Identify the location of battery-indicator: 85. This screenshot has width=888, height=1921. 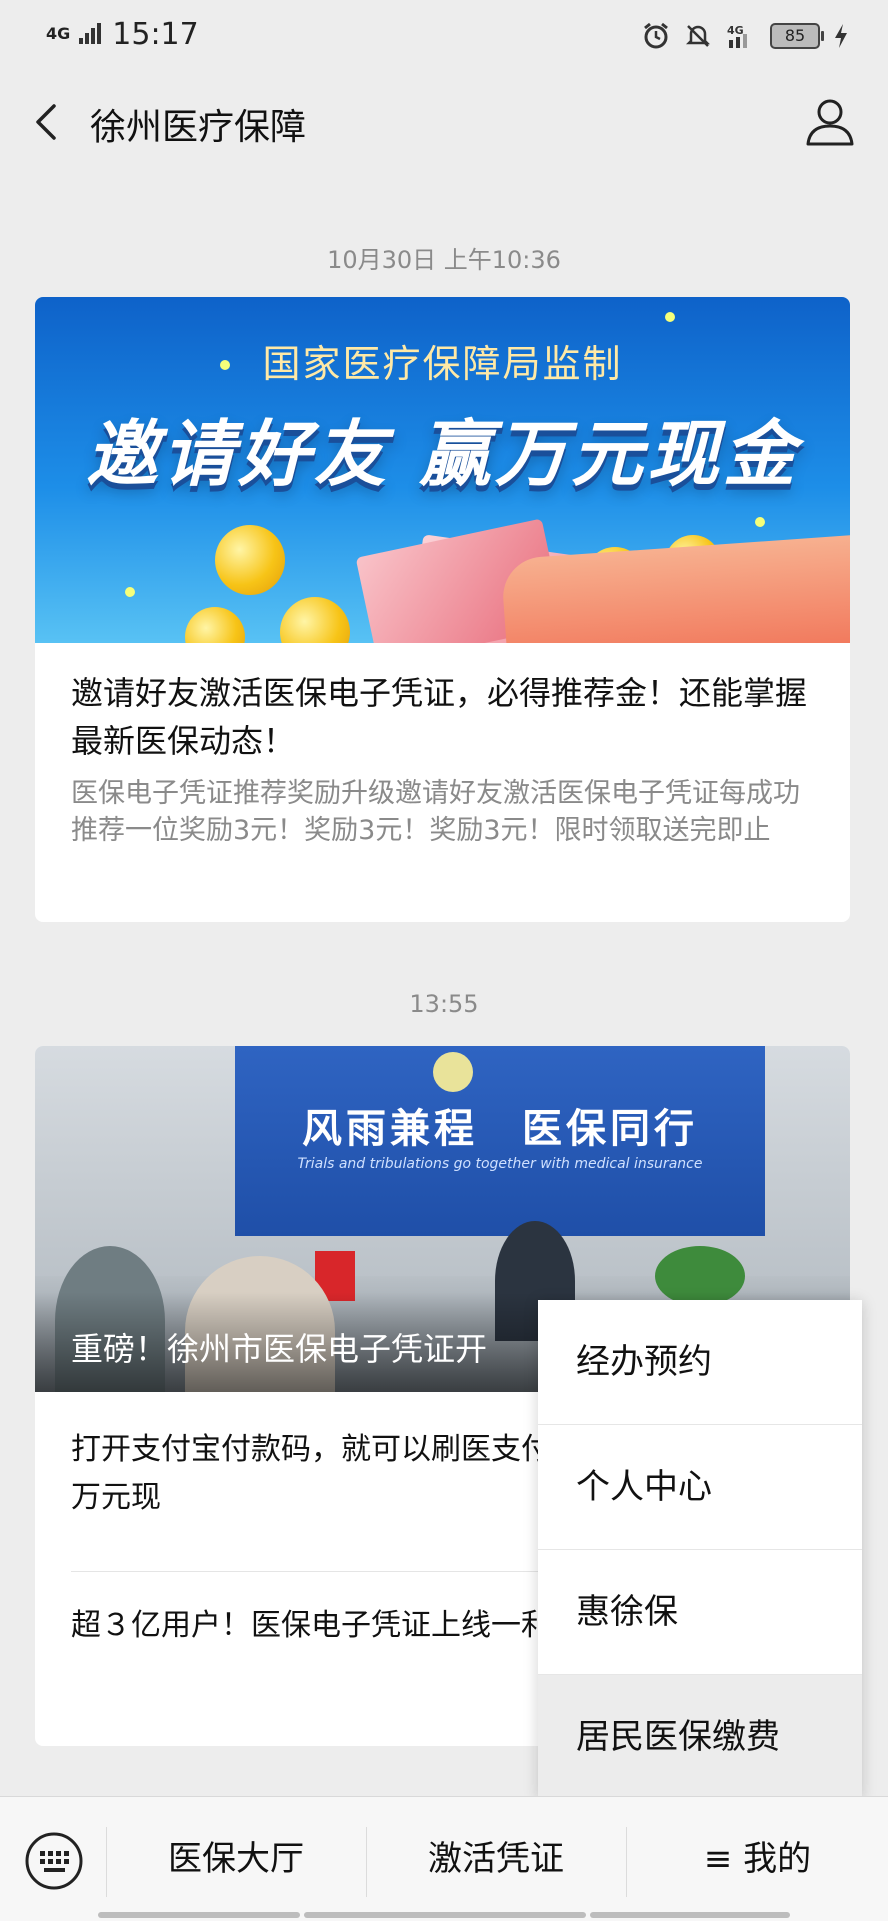
(797, 36).